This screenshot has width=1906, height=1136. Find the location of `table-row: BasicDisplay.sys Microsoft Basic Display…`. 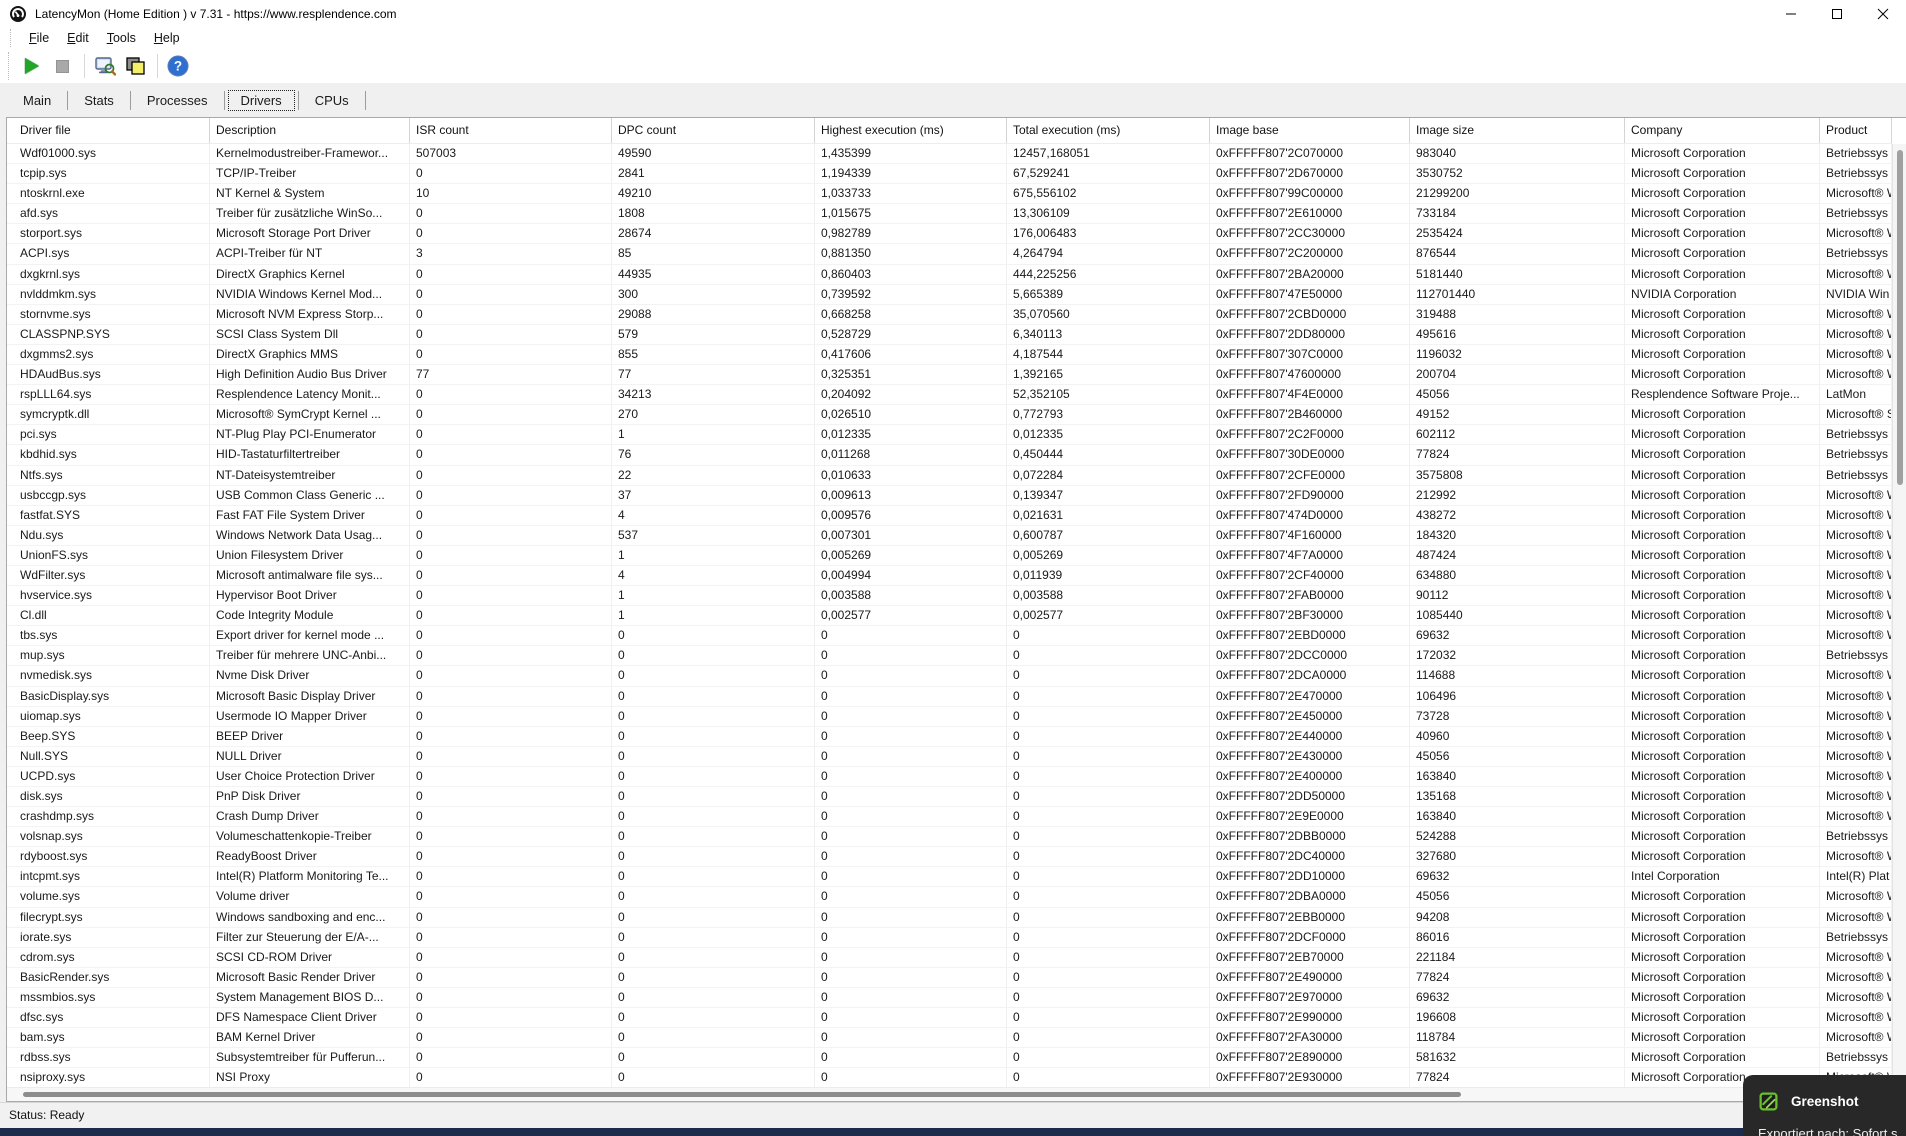

table-row: BasicDisplay.sys Microsoft Basic Display… is located at coordinates (949, 696).